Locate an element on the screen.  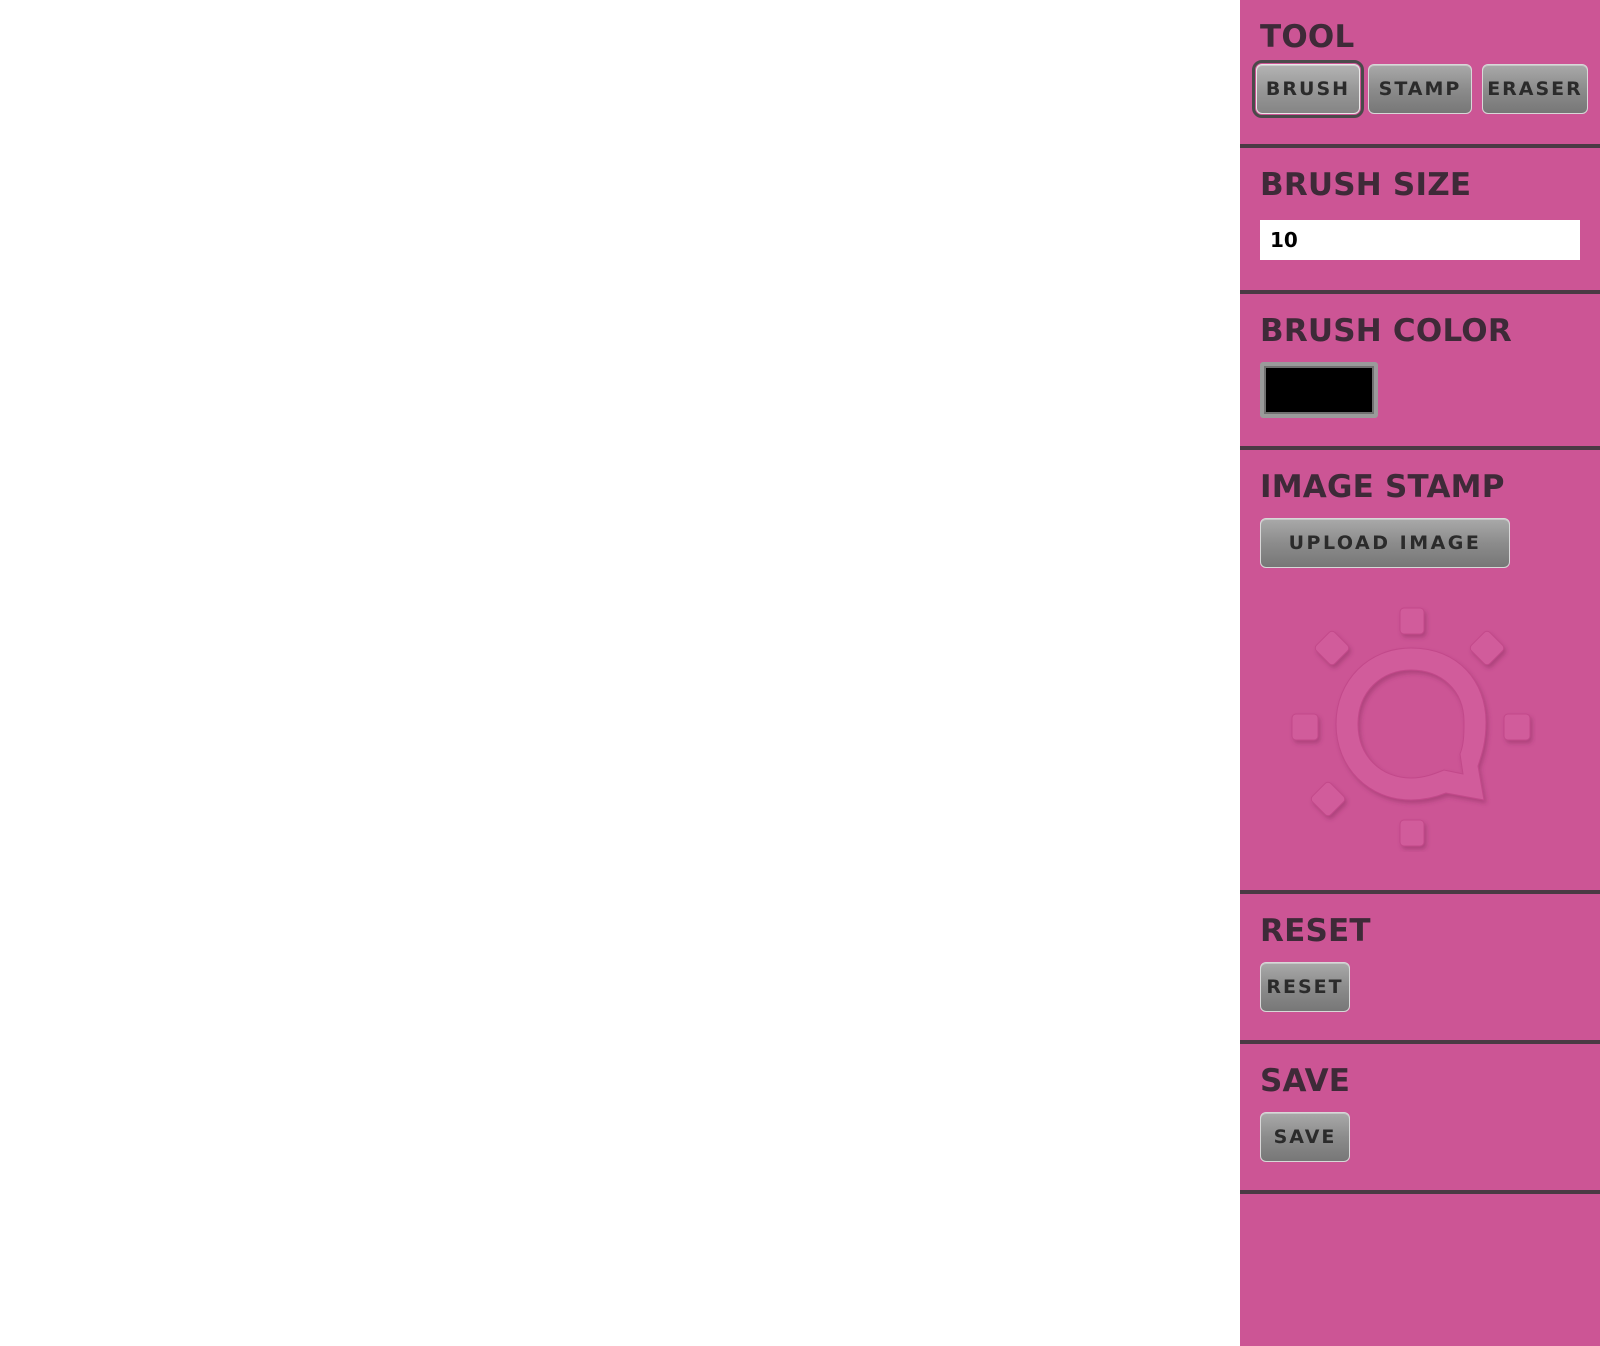
brush-size-title: BRUSH SIZE is located at coordinates (1366, 185).